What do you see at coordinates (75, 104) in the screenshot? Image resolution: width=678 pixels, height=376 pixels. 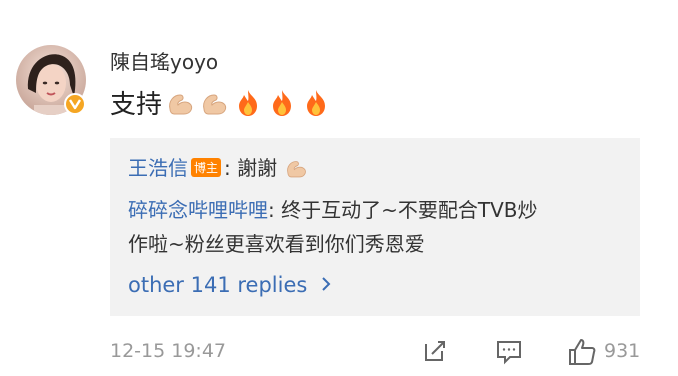 I see `verified-badge-icon` at bounding box center [75, 104].